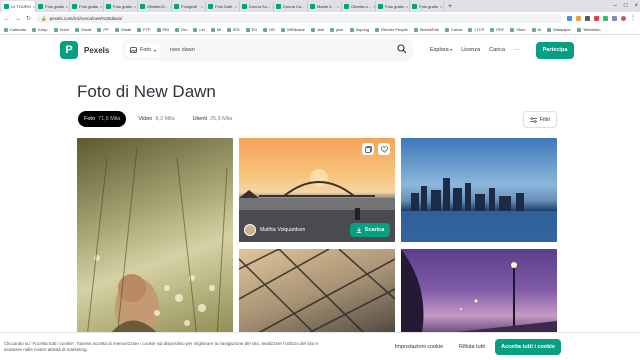 The width and height of the screenshot is (640, 360). What do you see at coordinates (7, 19) in the screenshot?
I see `back-icon: ←` at bounding box center [7, 19].